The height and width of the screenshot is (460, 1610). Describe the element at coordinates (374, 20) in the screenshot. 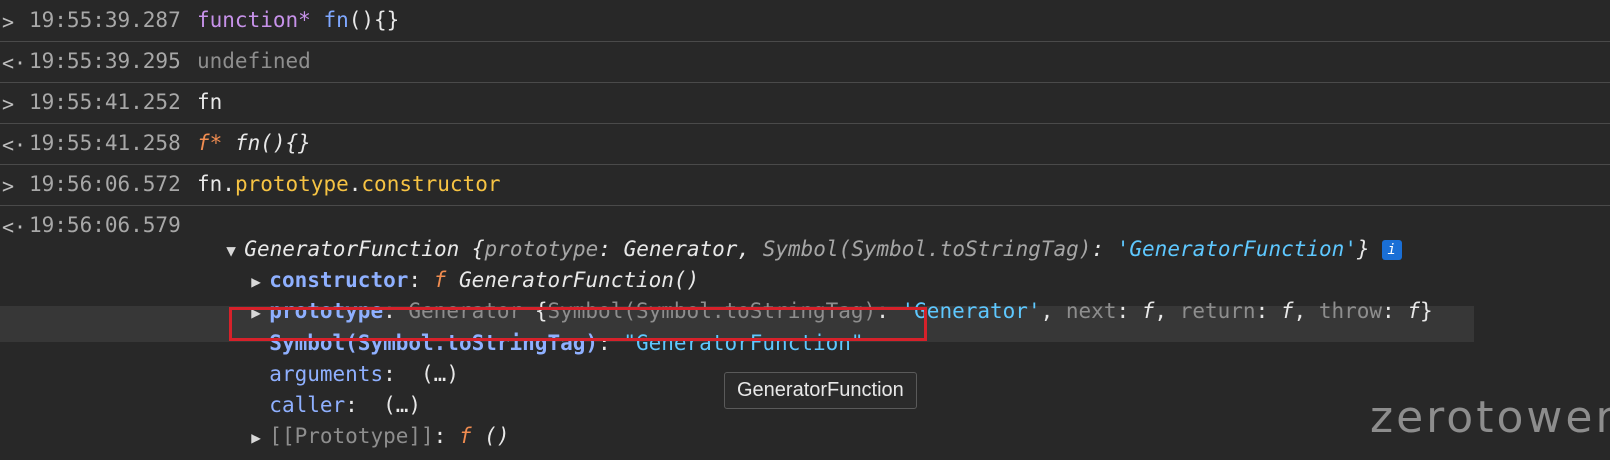

I see `code-rest: (){}` at that location.